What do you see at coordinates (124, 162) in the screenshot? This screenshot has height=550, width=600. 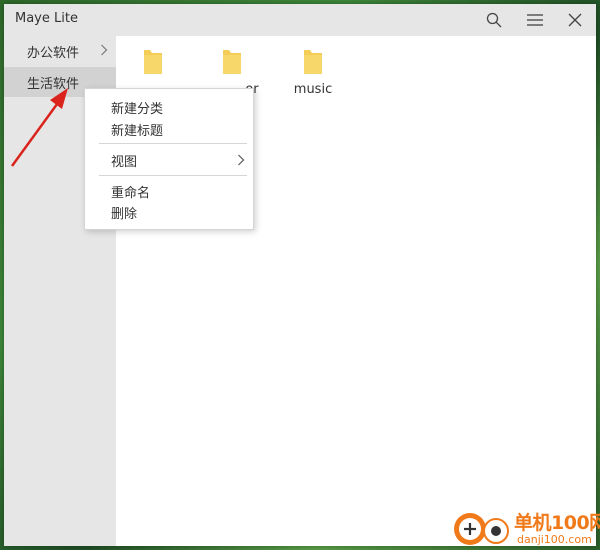 I see `menu-item-label: 视图` at bounding box center [124, 162].